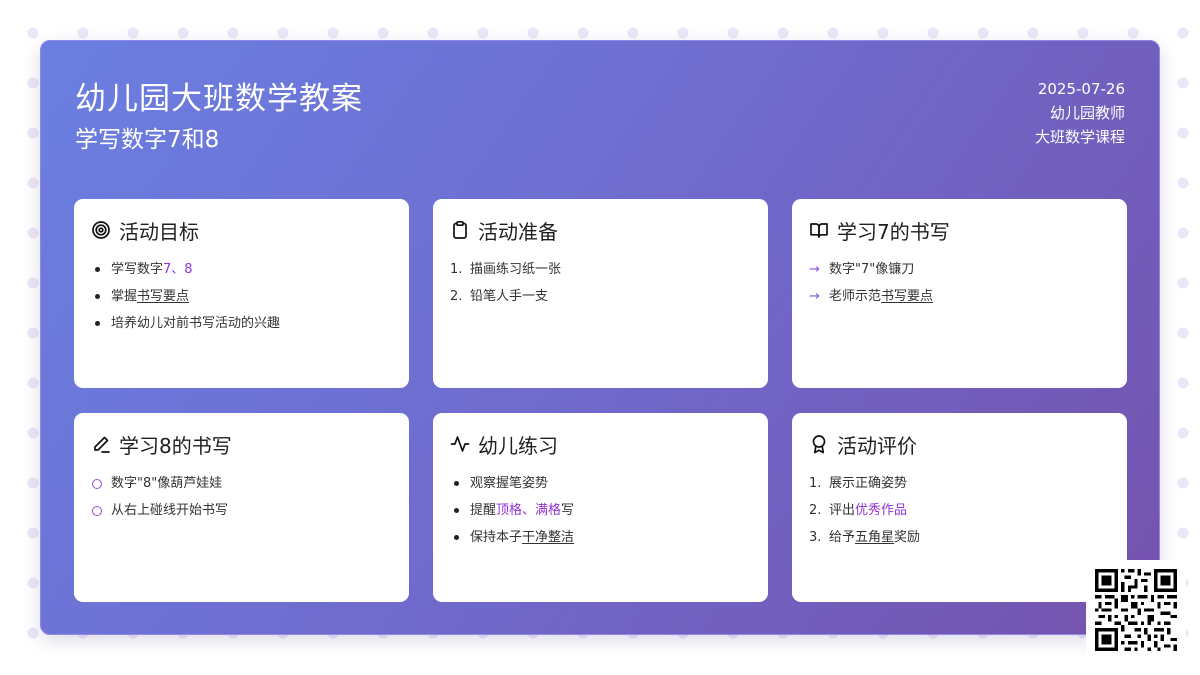 This screenshot has width=1200, height=675. What do you see at coordinates (499, 296) in the screenshot?
I see `list-item: 2. 铅笔人手一支` at bounding box center [499, 296].